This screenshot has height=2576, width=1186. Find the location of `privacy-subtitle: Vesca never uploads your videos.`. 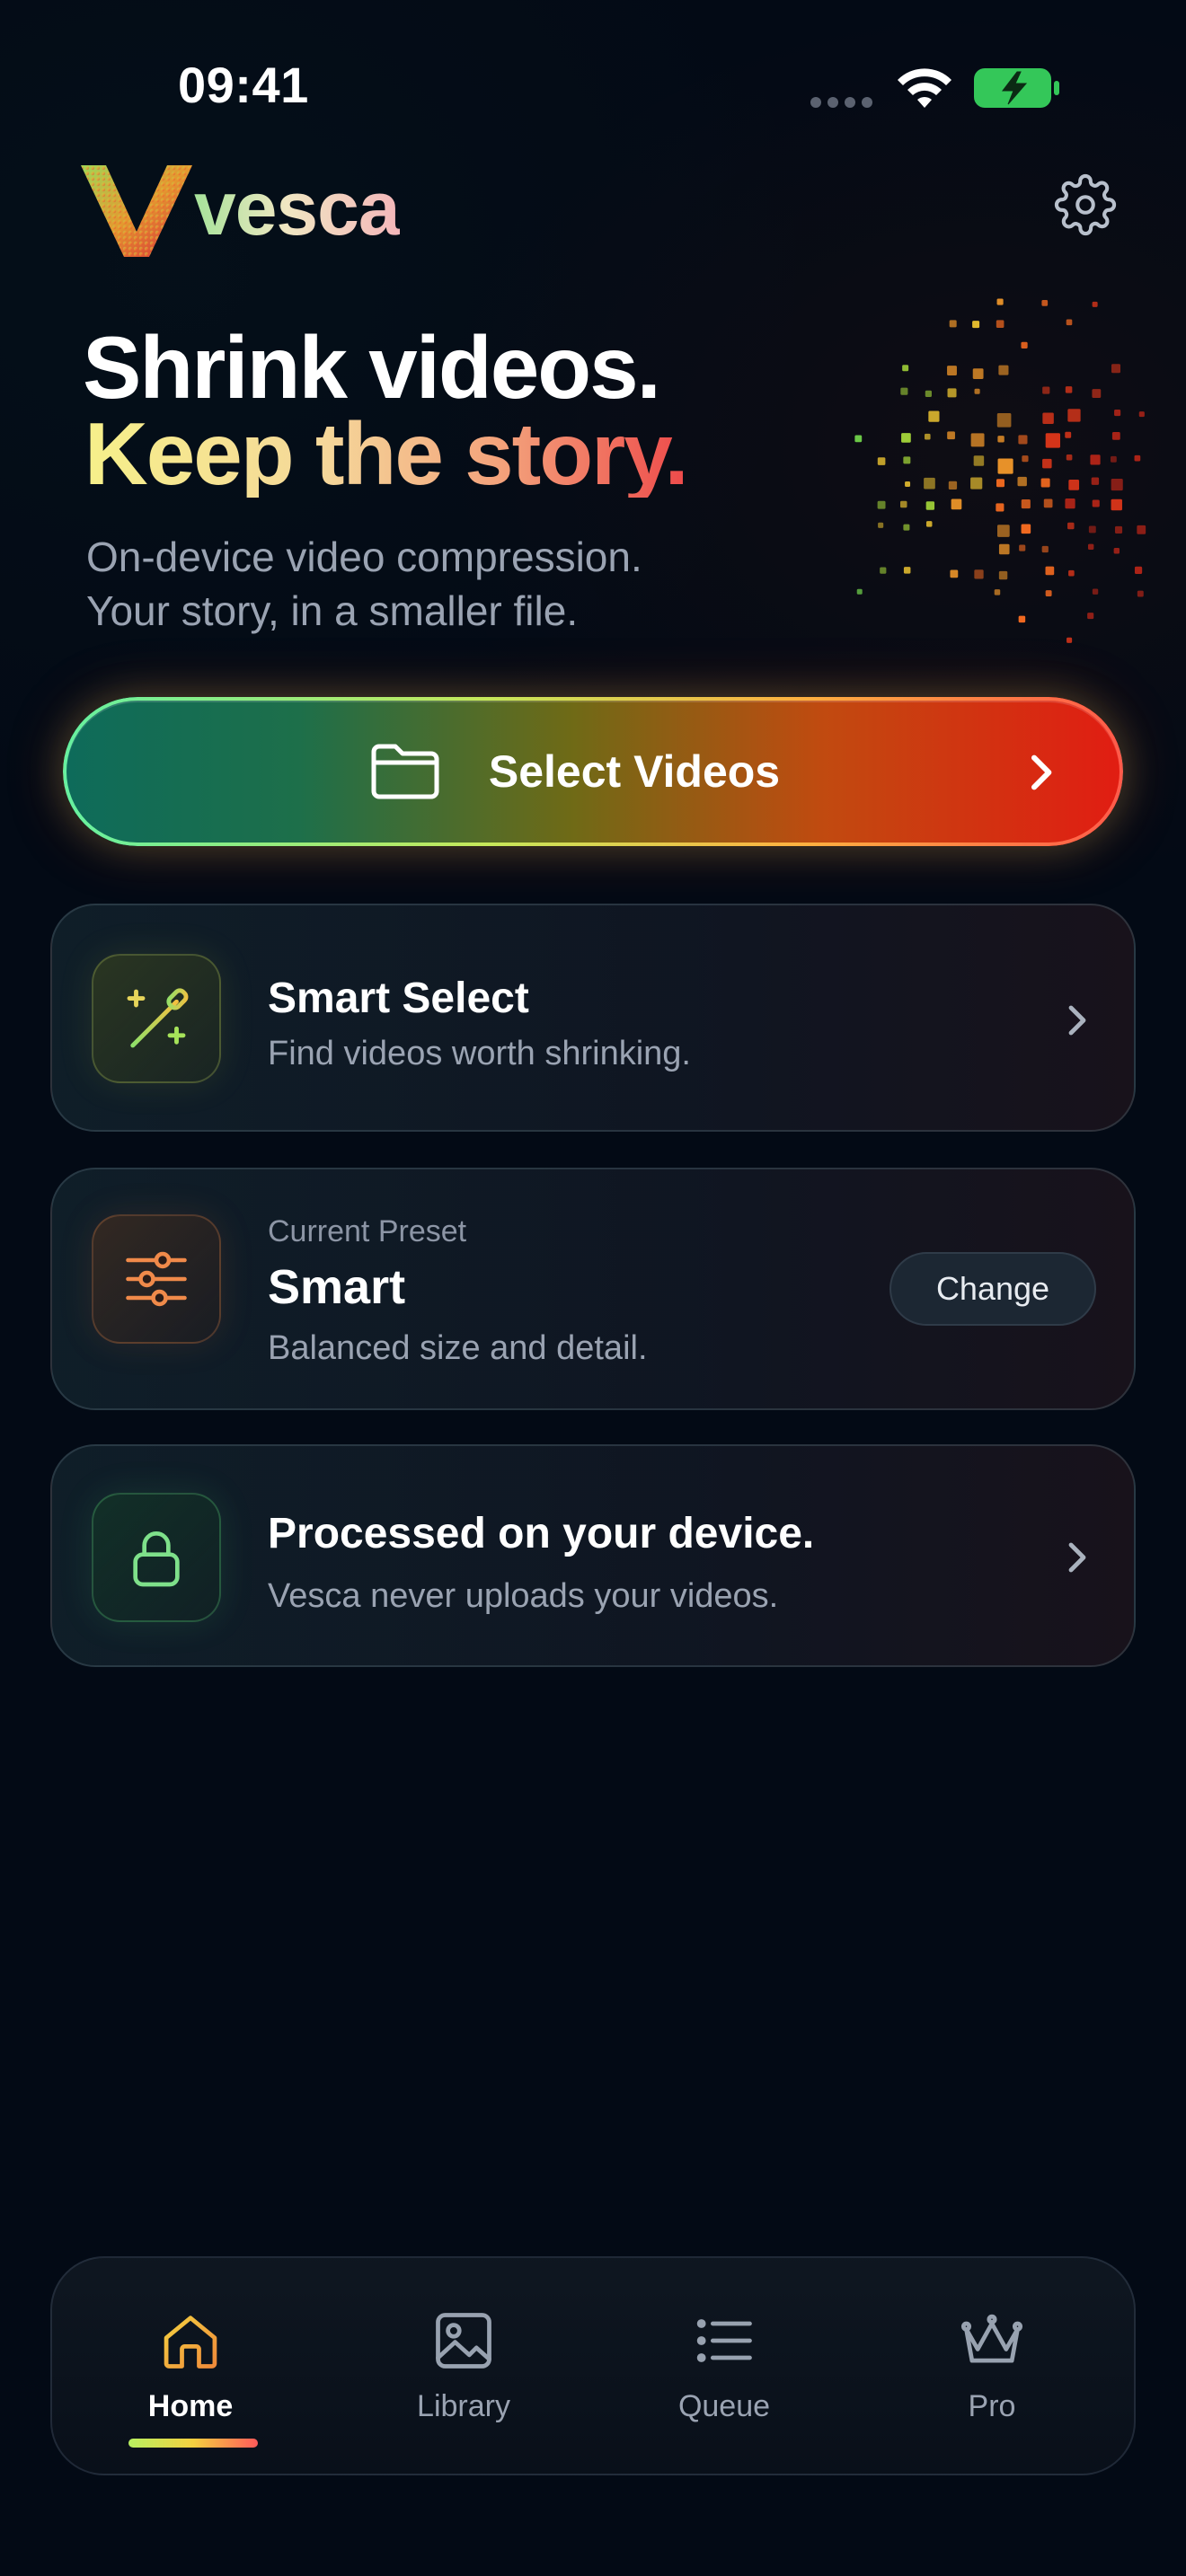

privacy-subtitle: Vesca never uploads your videos. is located at coordinates (523, 1596).